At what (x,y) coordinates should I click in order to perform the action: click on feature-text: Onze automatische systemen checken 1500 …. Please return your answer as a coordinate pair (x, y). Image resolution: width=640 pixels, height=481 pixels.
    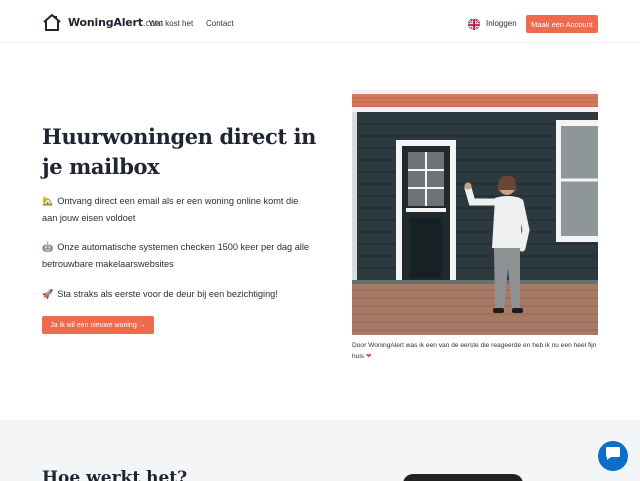
    Looking at the image, I should click on (176, 255).